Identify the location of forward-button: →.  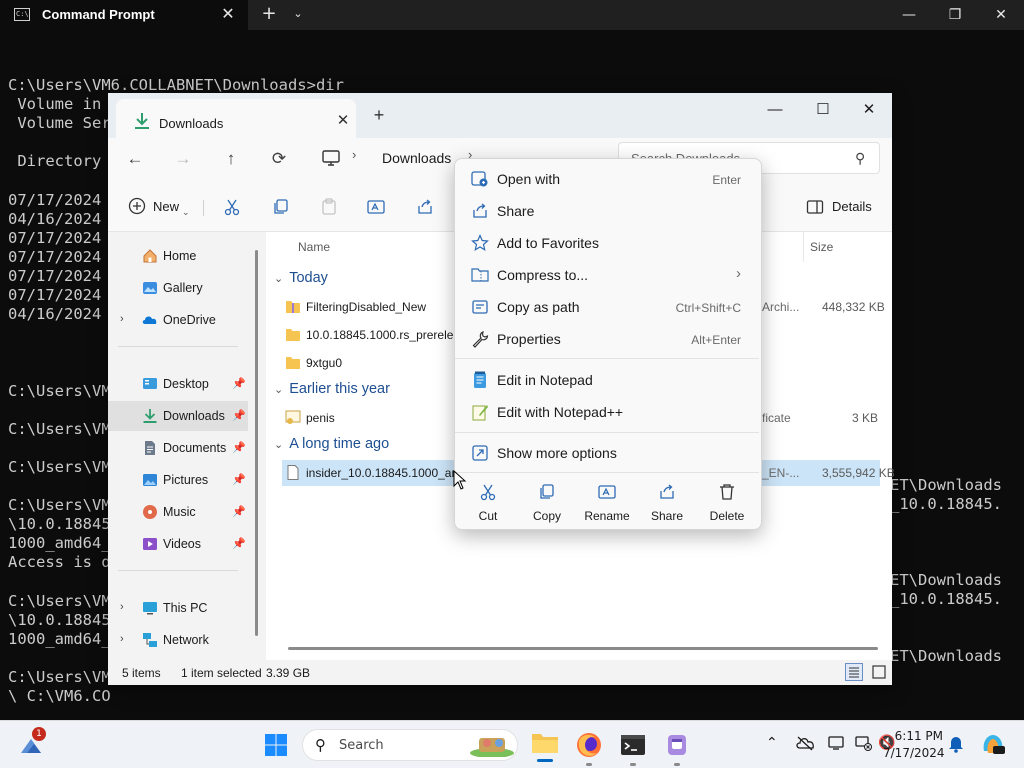
(183, 159).